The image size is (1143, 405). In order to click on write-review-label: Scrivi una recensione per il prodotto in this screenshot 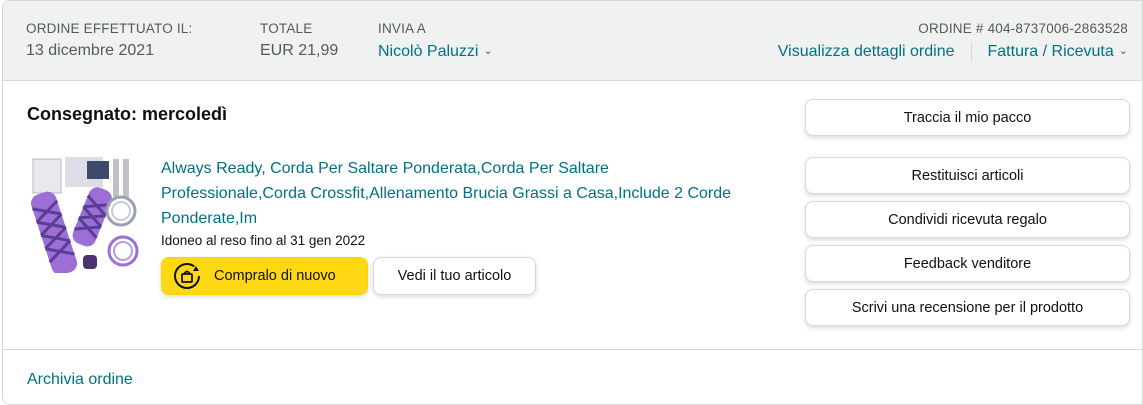, I will do `click(967, 307)`.